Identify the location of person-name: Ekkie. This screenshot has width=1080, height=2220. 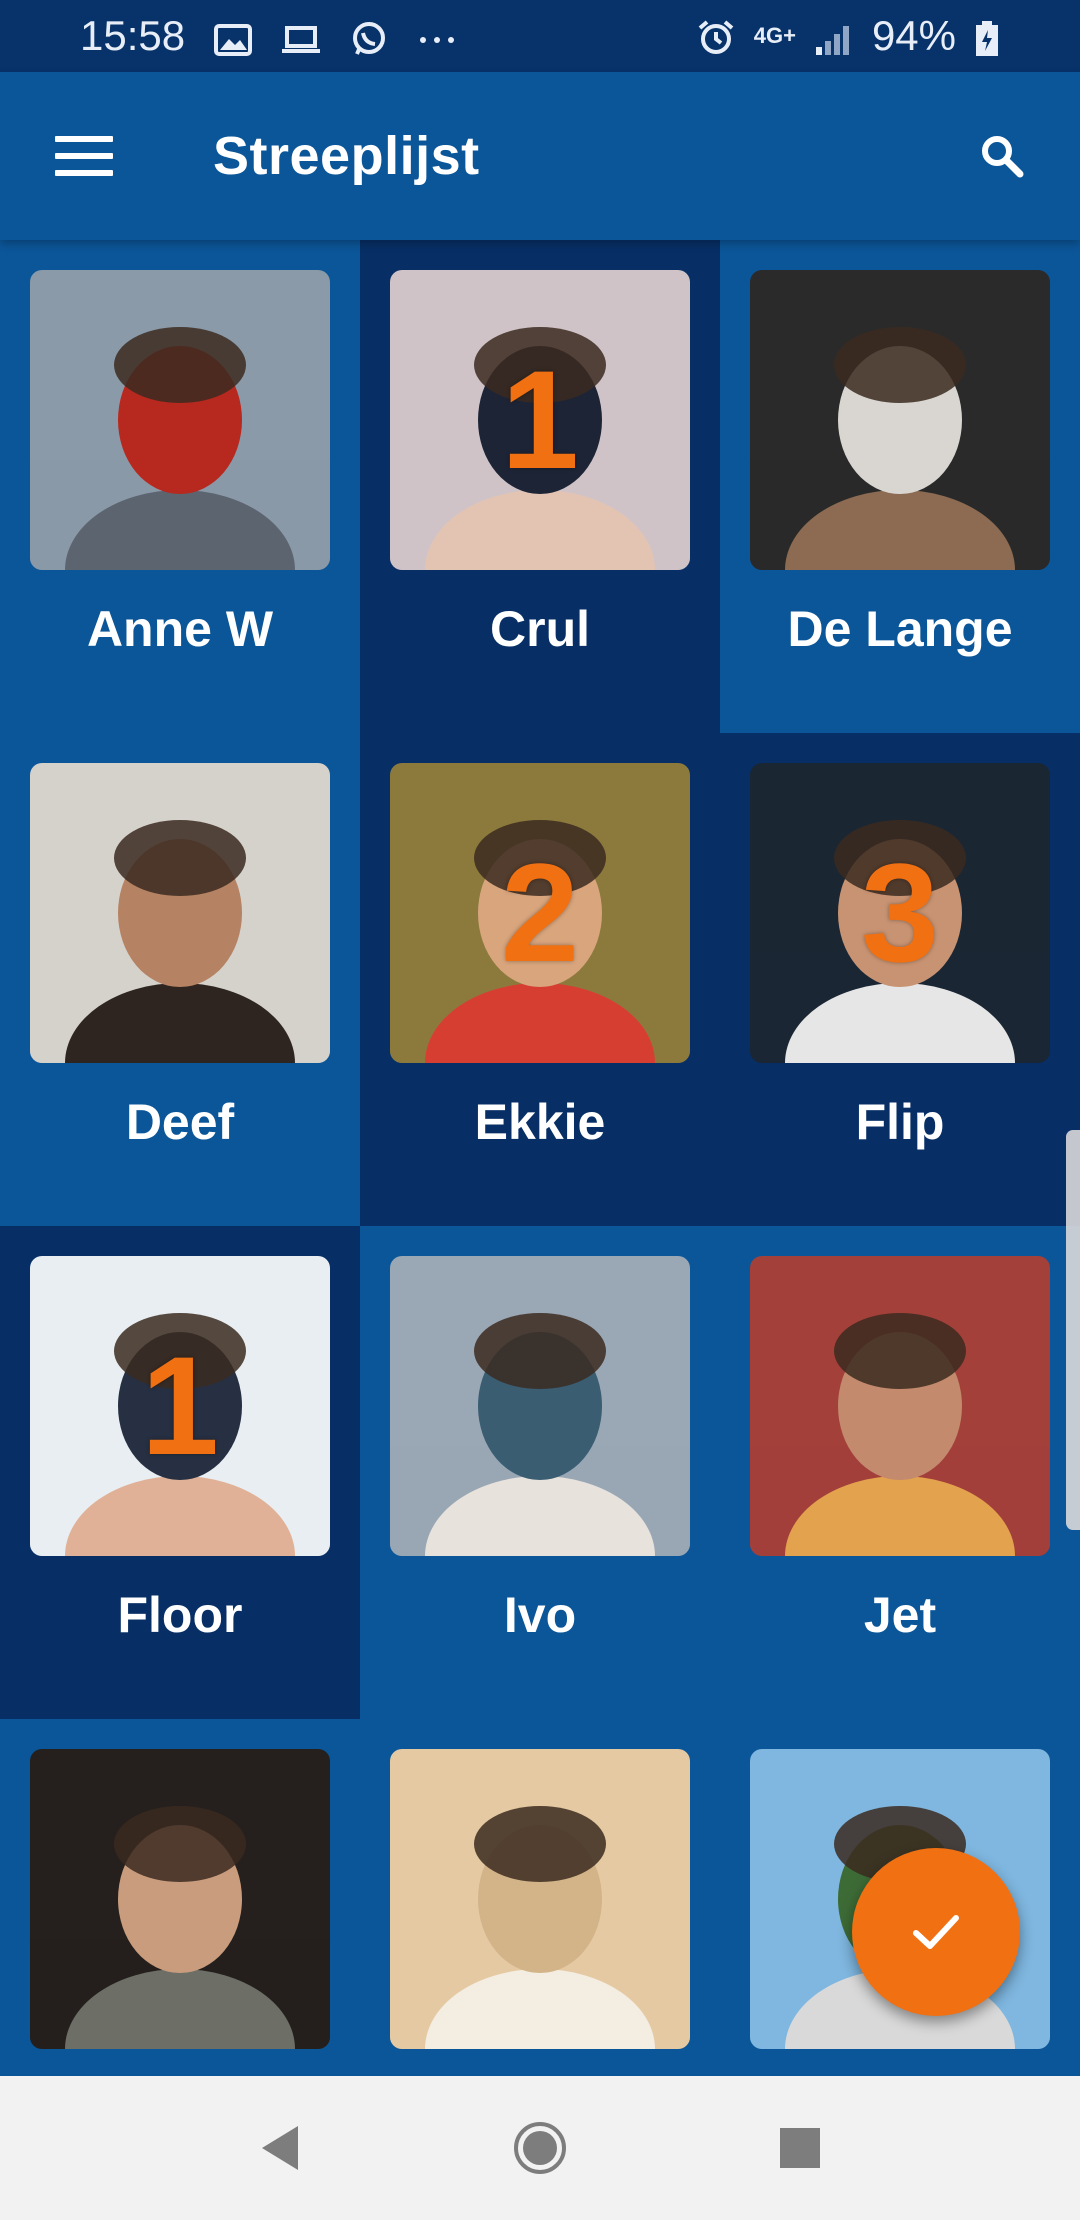
(540, 1122).